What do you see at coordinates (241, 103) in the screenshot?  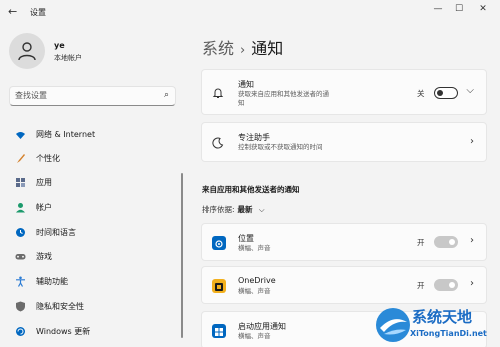 I see `notifications-subtitle-line2: 知` at bounding box center [241, 103].